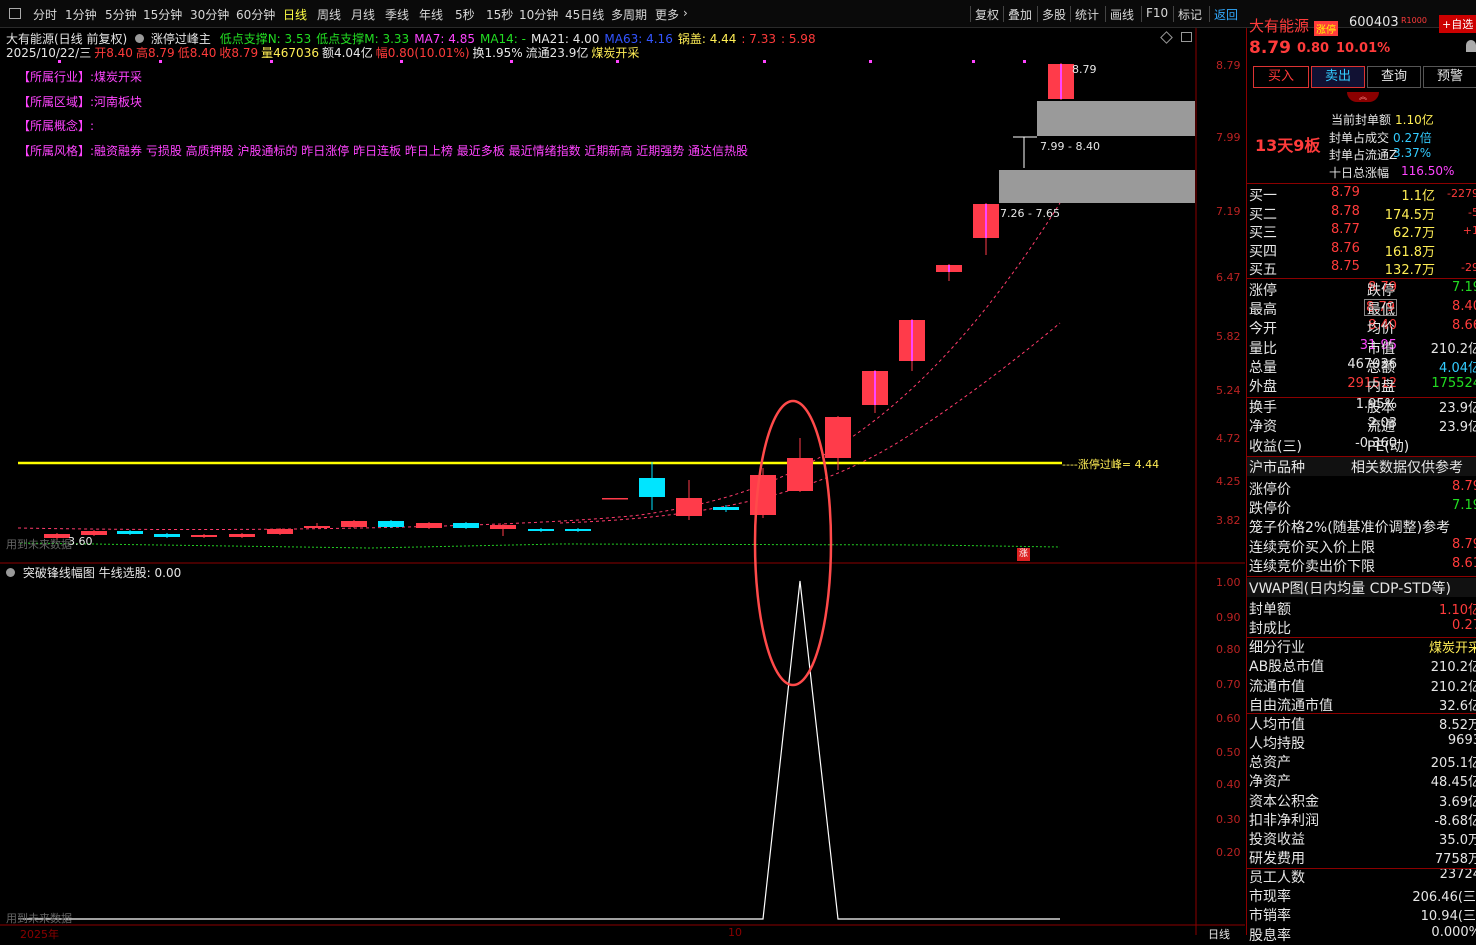 The height and width of the screenshot is (945, 1476). Describe the element at coordinates (1111, 464) in the screenshot. I see `yellow-line-label: ----涨停过峰= 4.44` at that location.